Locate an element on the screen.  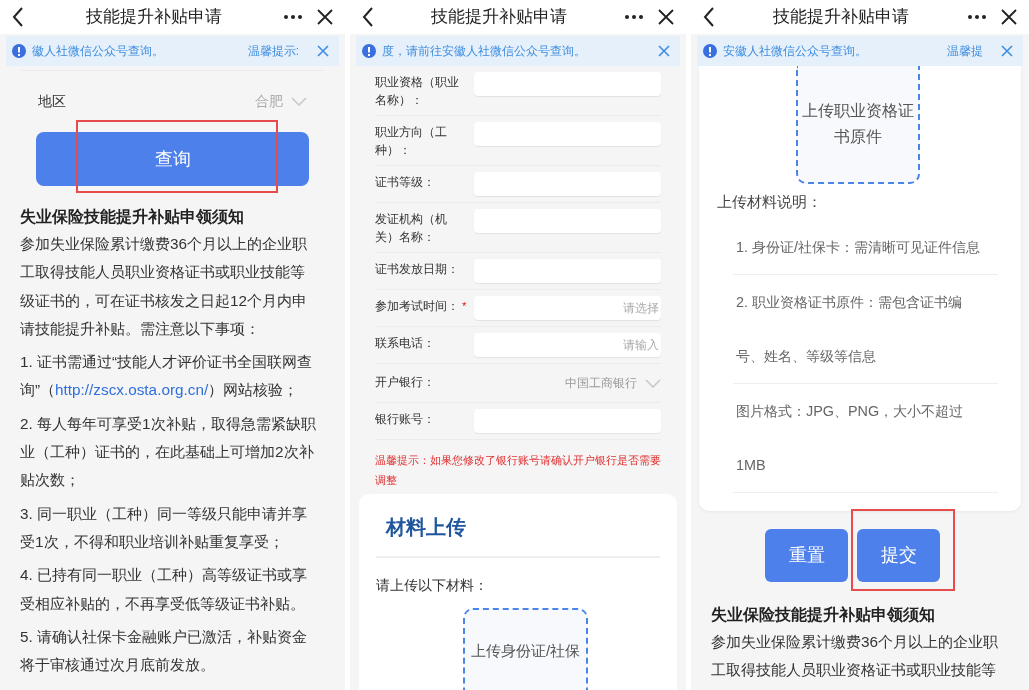
notice-paragraph: 5. 请确认社保卡金融账户已激活，补贴资金将于审核通过次月底前发放。 is located at coordinates (163, 651).